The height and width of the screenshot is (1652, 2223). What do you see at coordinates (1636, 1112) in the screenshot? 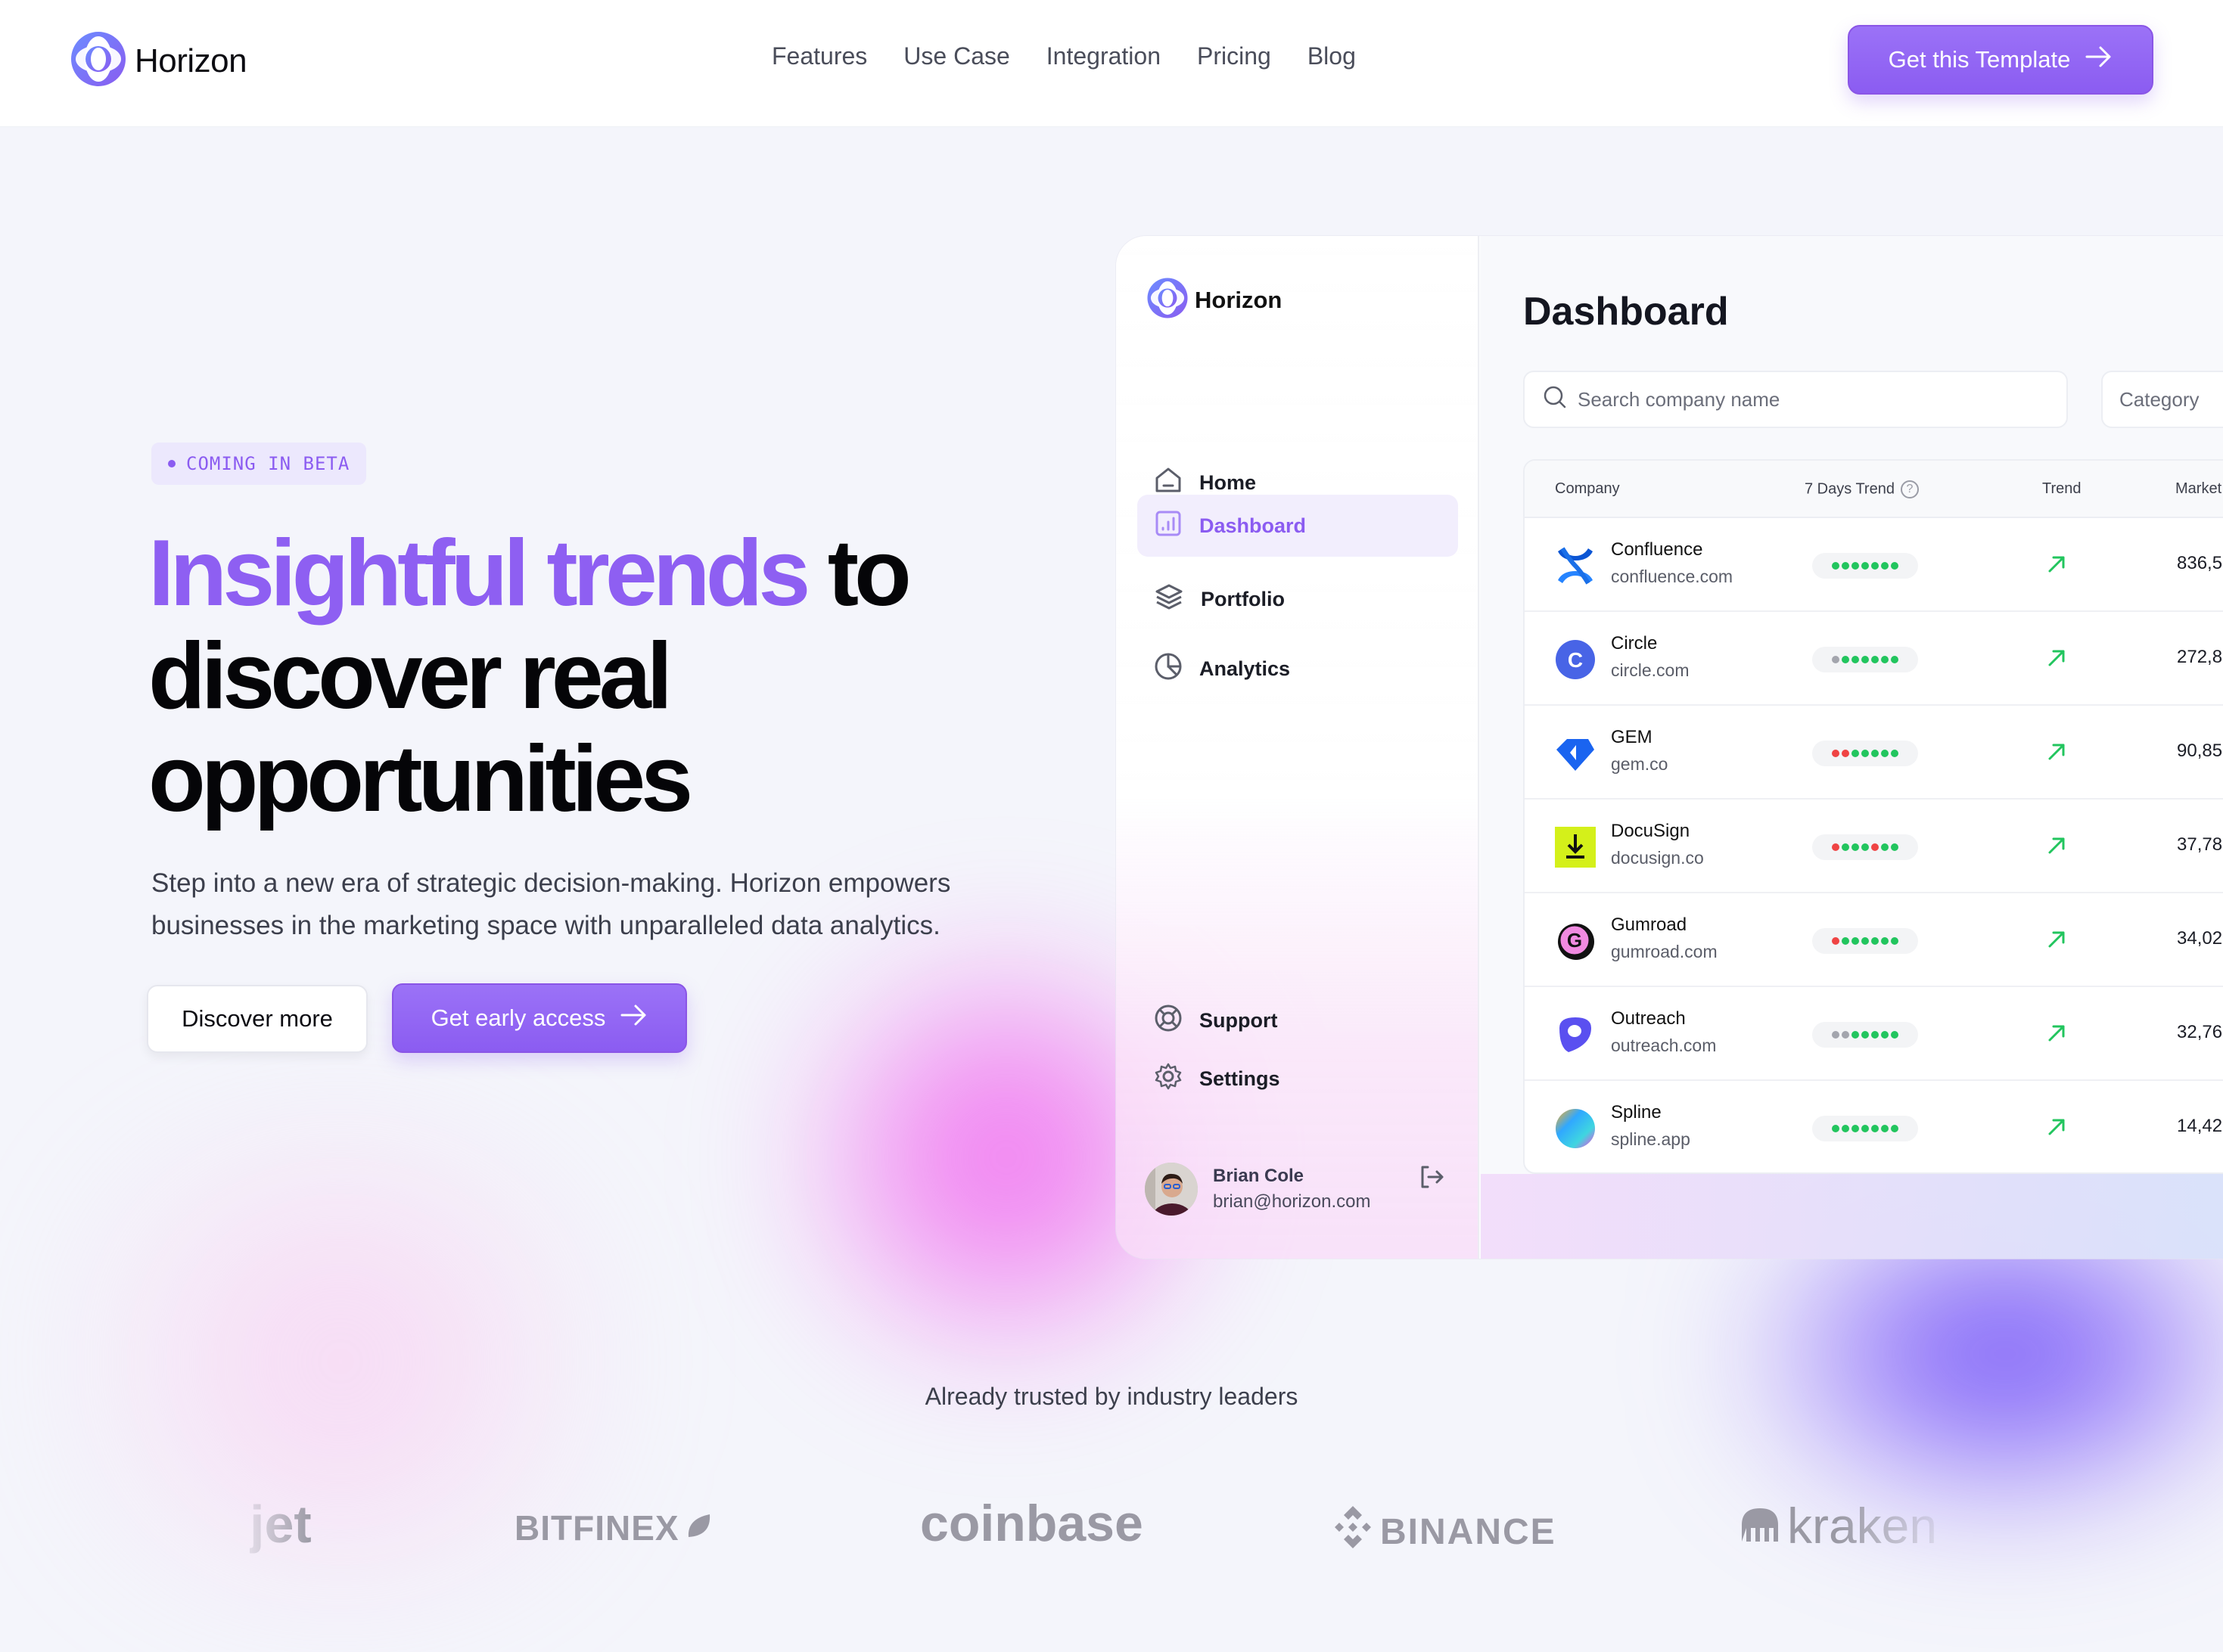
I see `company-name: Spline` at bounding box center [1636, 1112].